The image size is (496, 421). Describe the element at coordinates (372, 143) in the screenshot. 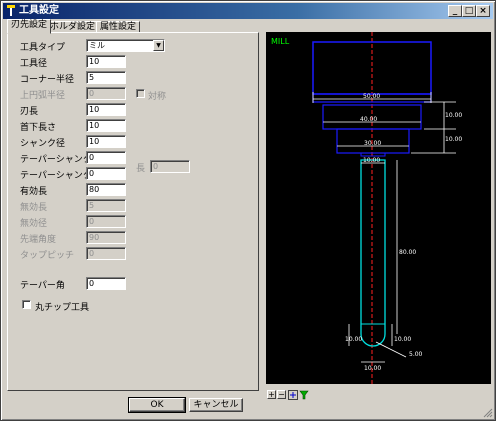

I see `dimension-label: 30.00` at that location.